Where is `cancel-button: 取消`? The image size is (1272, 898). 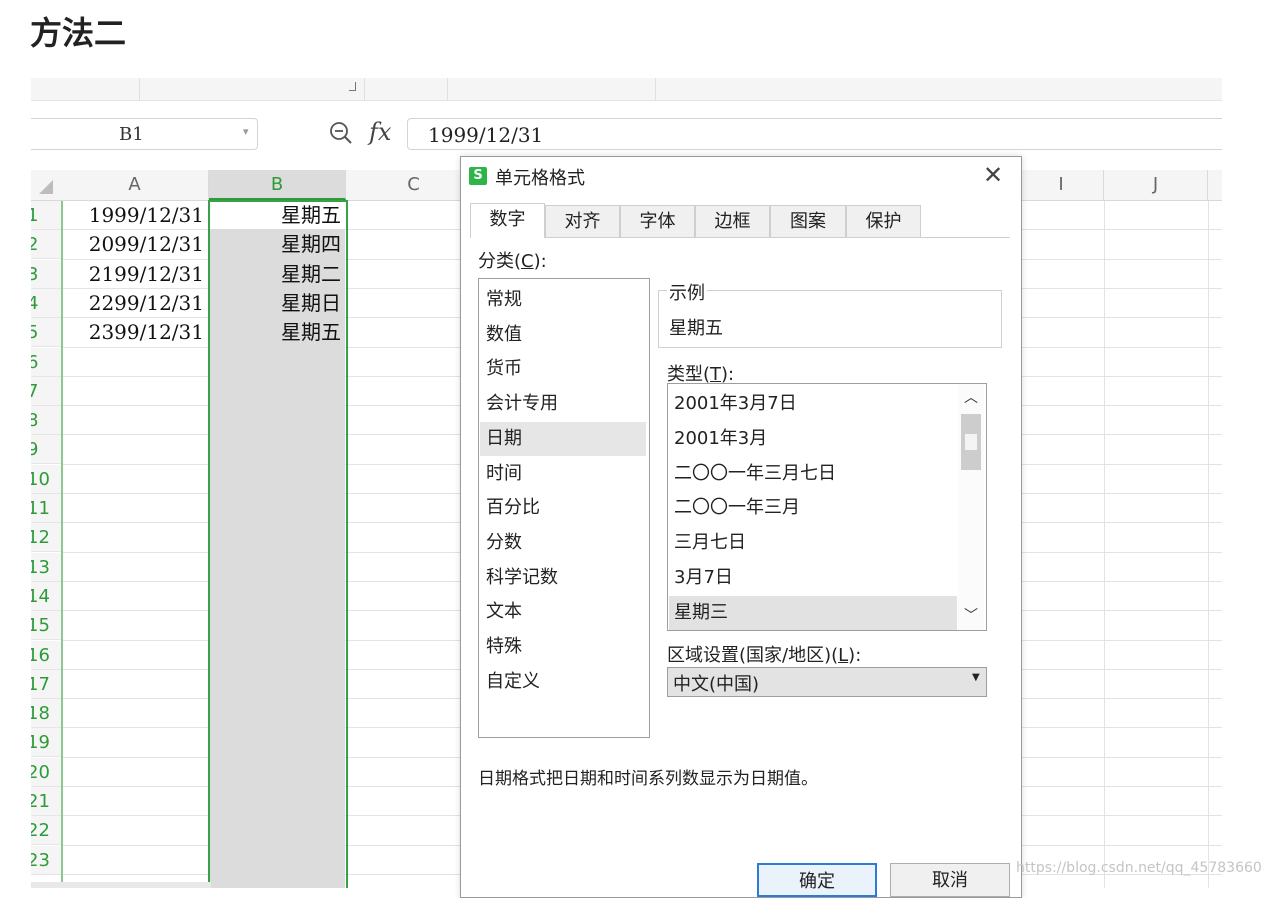 cancel-button: 取消 is located at coordinates (950, 880).